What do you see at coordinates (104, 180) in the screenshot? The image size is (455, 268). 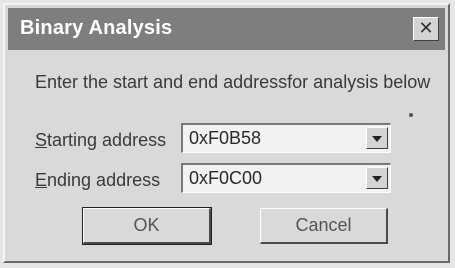 I see `ending-address-label-rest: nding address` at bounding box center [104, 180].